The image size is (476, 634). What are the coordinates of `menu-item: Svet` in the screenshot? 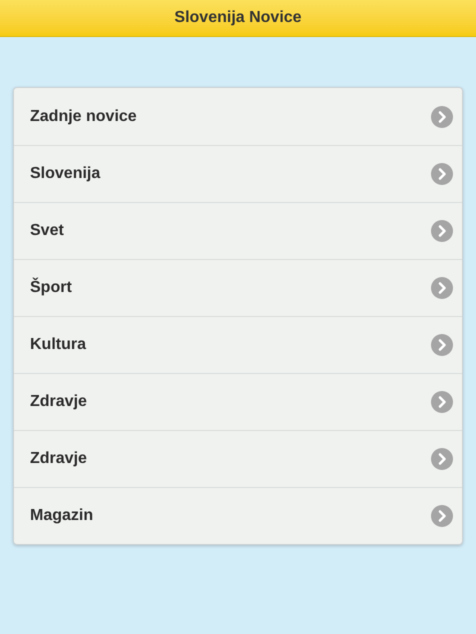 It's located at (238, 230).